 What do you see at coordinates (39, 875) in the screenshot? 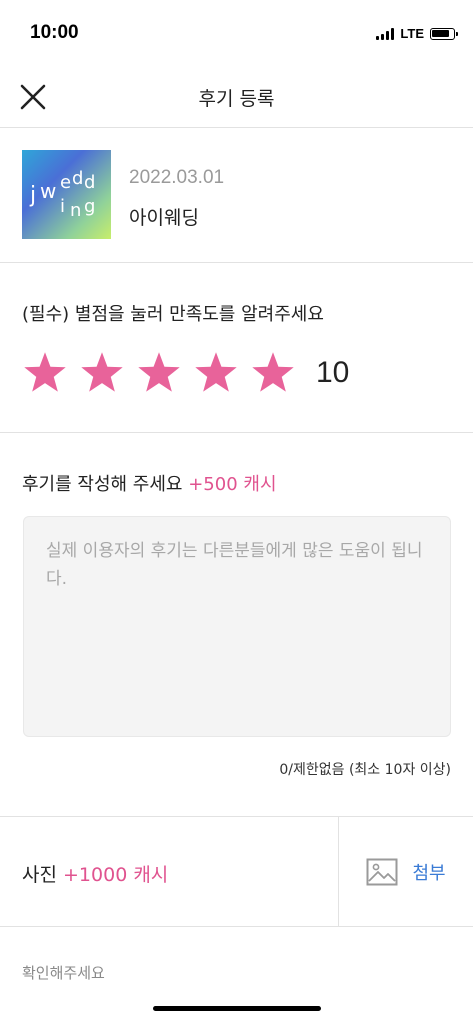
I see `photo-label-text: 사진` at bounding box center [39, 875].